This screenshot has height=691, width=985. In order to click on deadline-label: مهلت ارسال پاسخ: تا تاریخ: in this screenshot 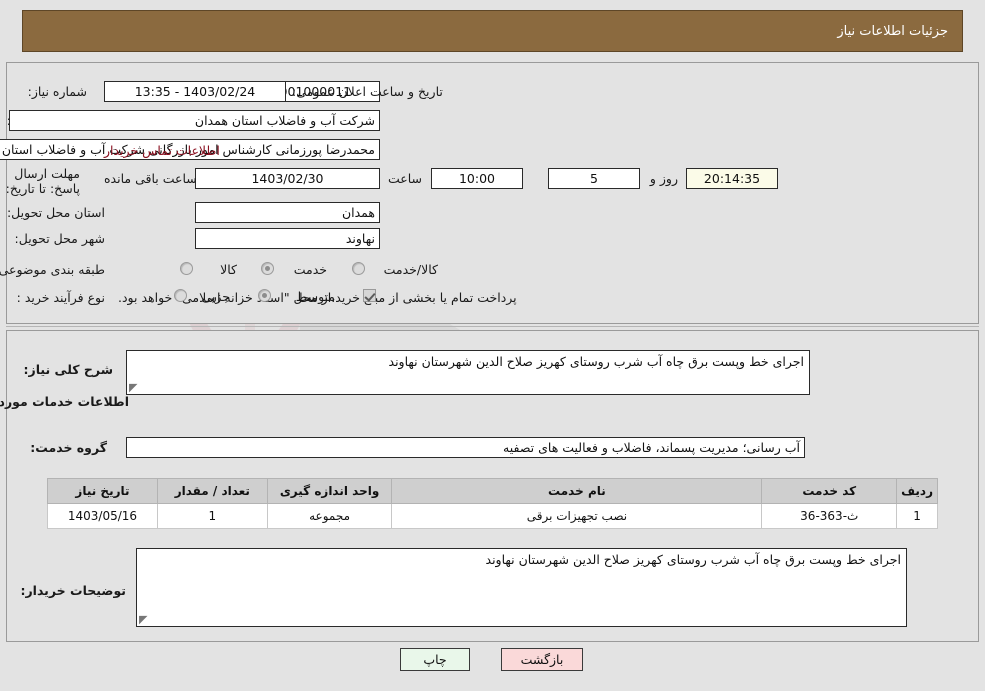, I will do `click(42, 181)`.